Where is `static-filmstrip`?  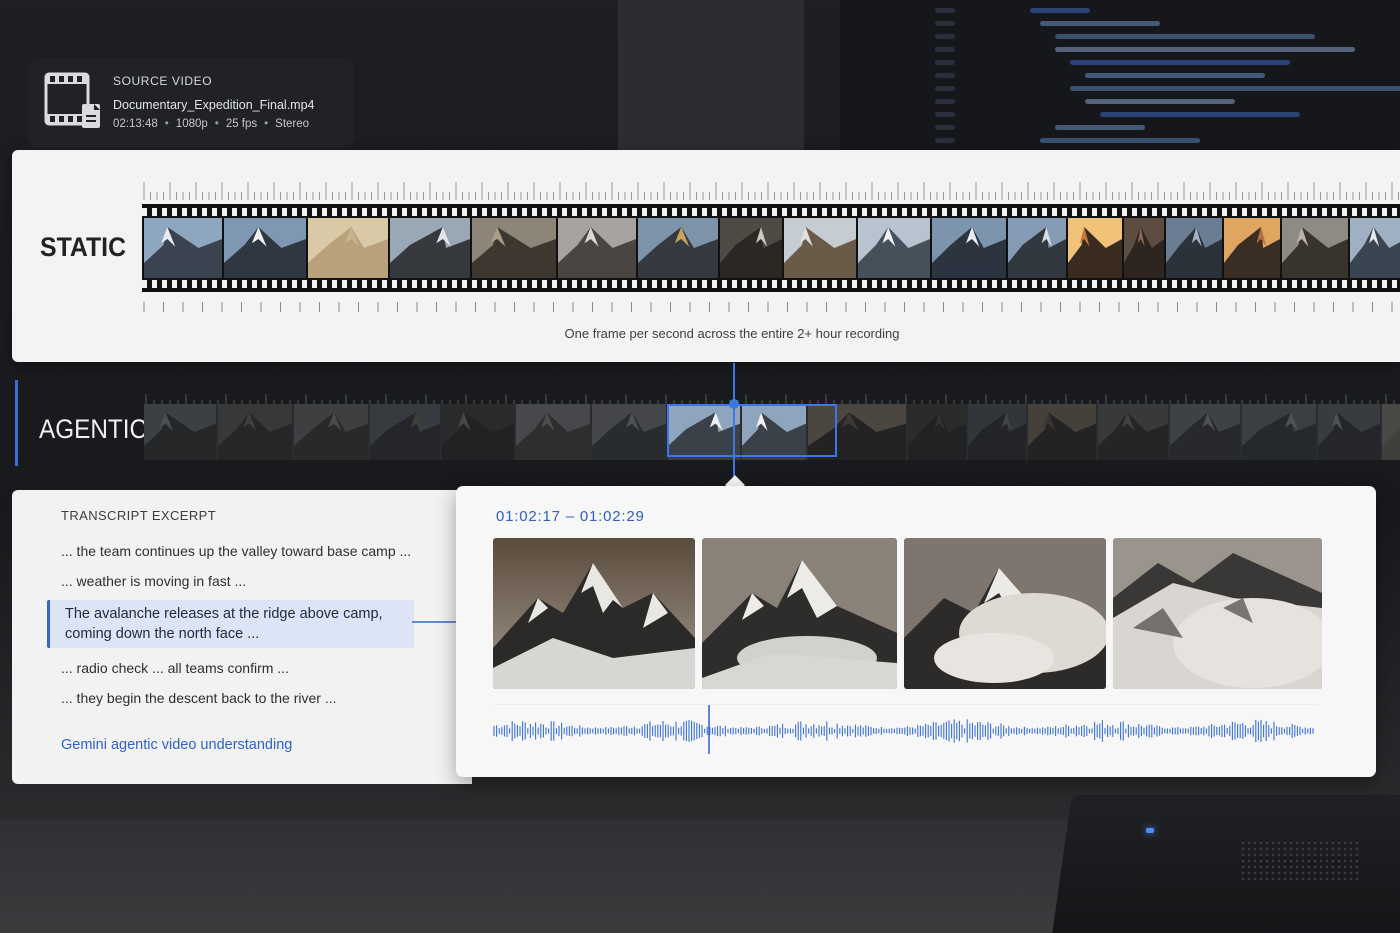 static-filmstrip is located at coordinates (771, 248).